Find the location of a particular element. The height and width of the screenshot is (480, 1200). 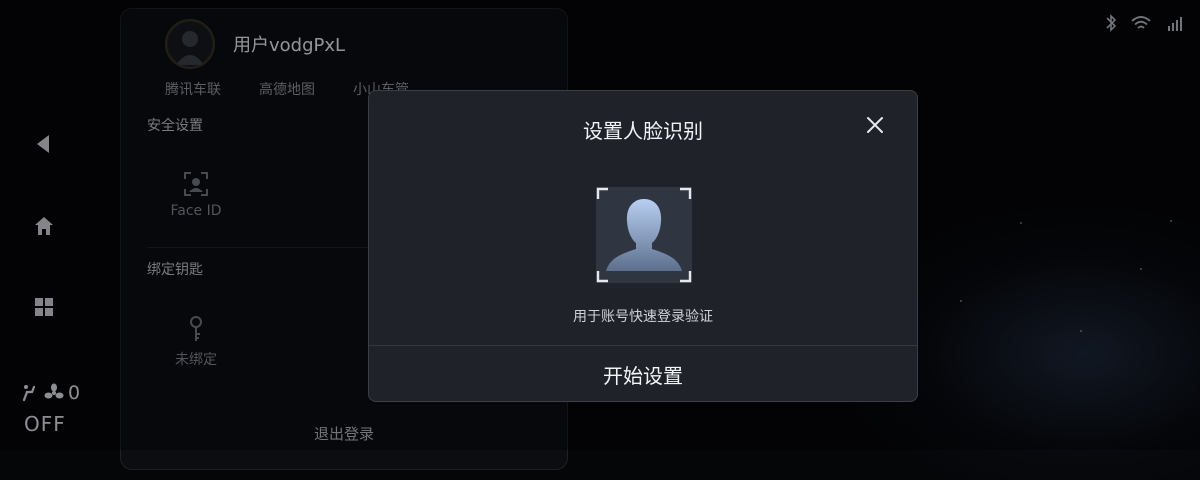

close-icon is located at coordinates (875, 125).